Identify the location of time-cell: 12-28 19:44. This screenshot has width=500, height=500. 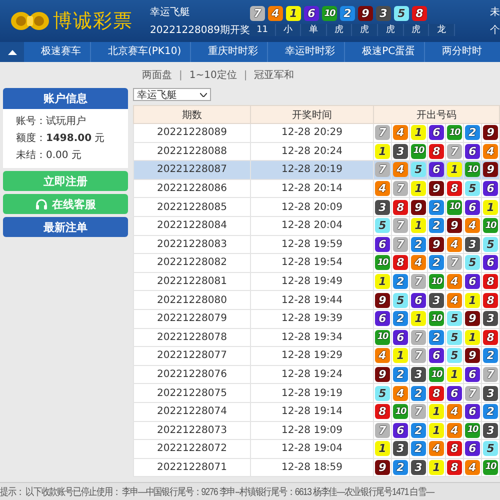
(312, 300).